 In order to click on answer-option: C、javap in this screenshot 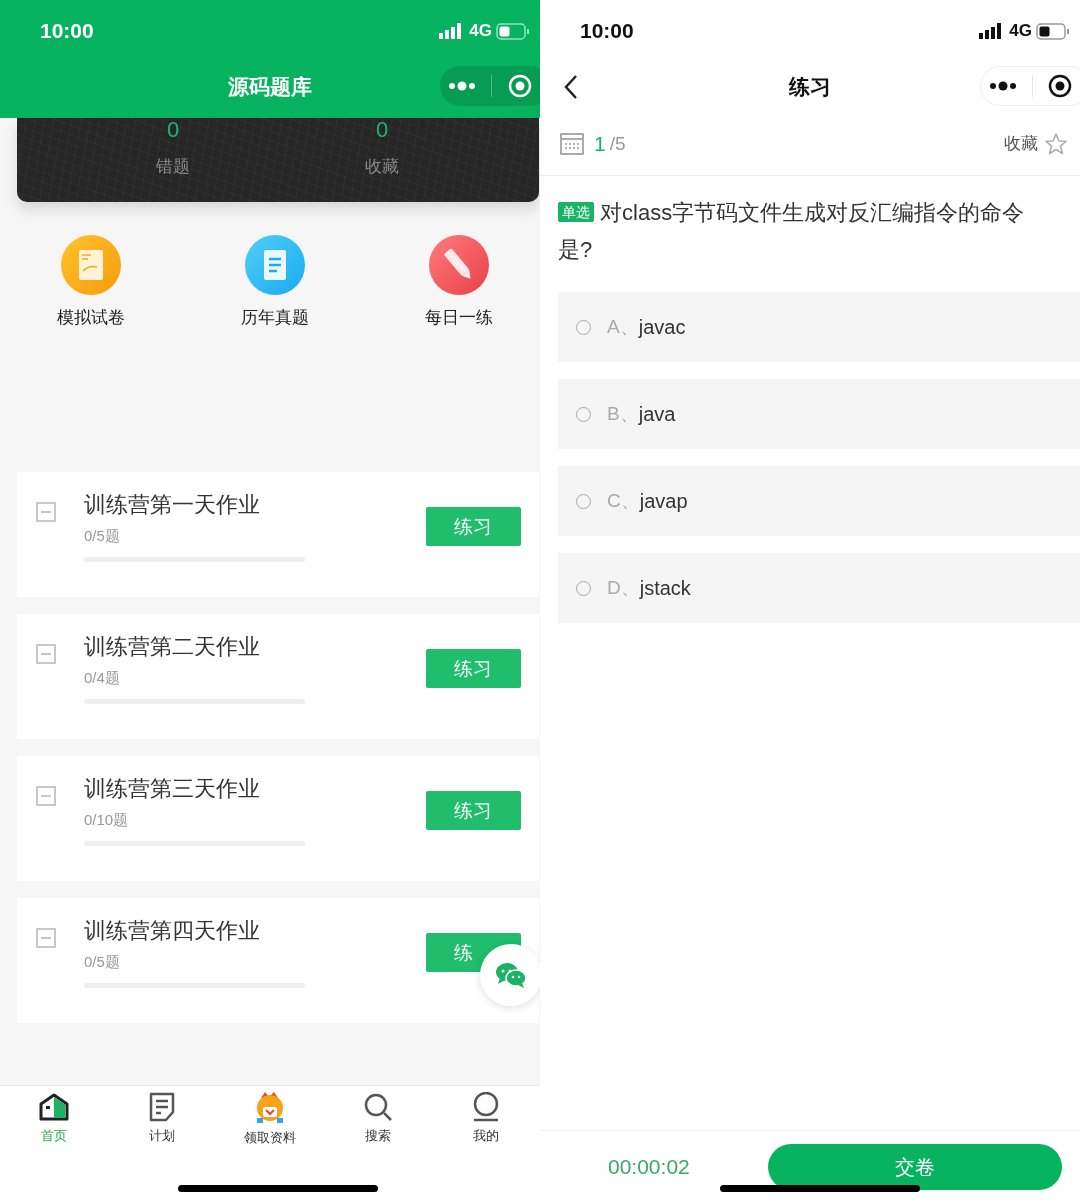, I will do `click(819, 501)`.